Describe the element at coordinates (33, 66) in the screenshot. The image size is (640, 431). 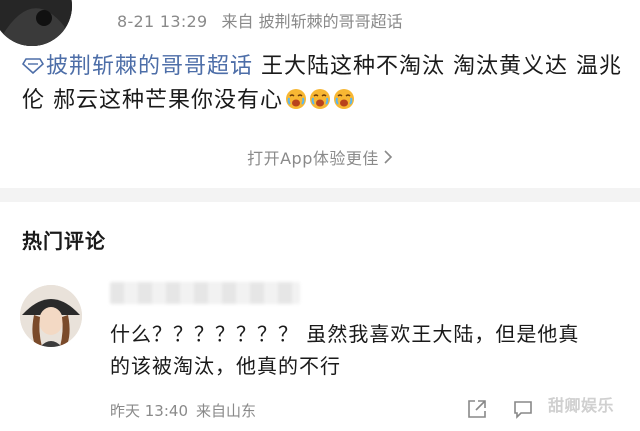
I see `diamond-icon` at that location.